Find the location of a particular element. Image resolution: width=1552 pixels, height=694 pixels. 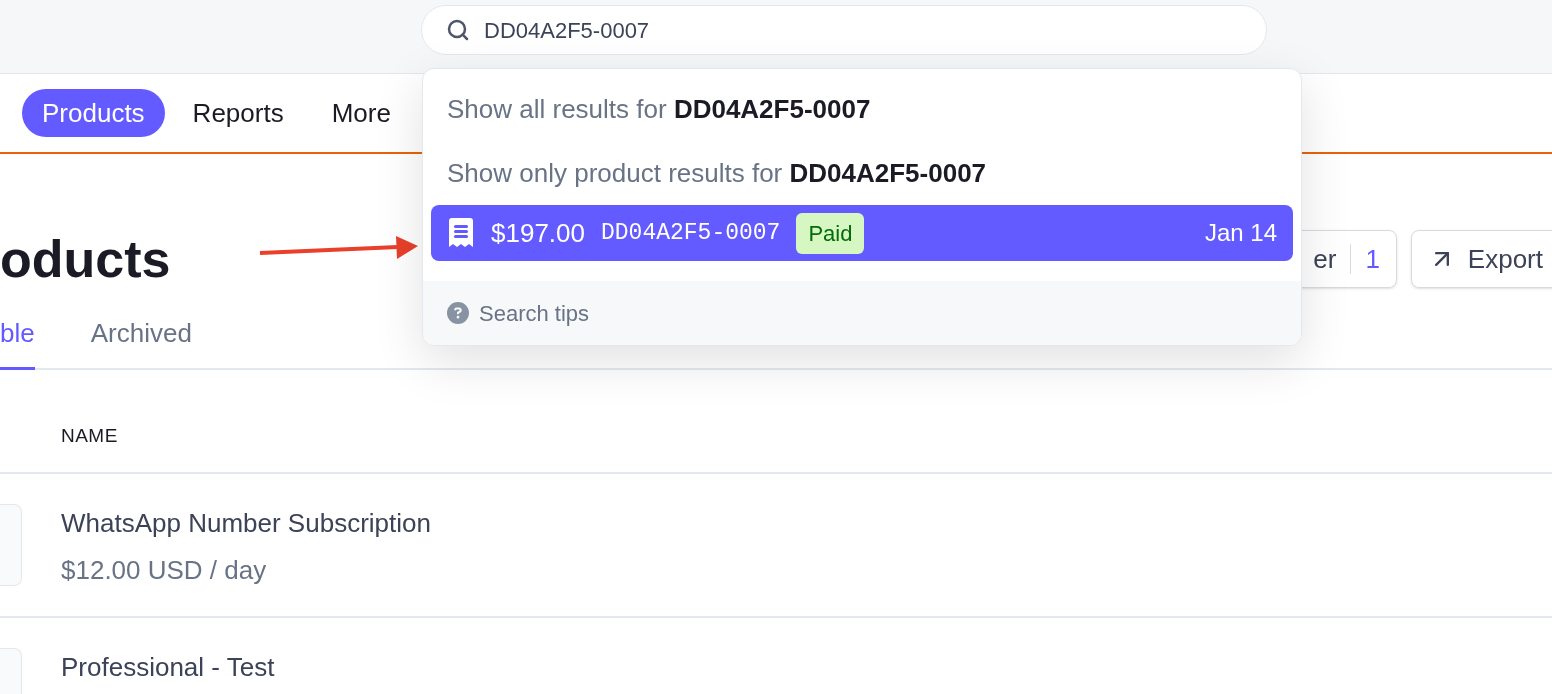

receipt-icon is located at coordinates (461, 233).